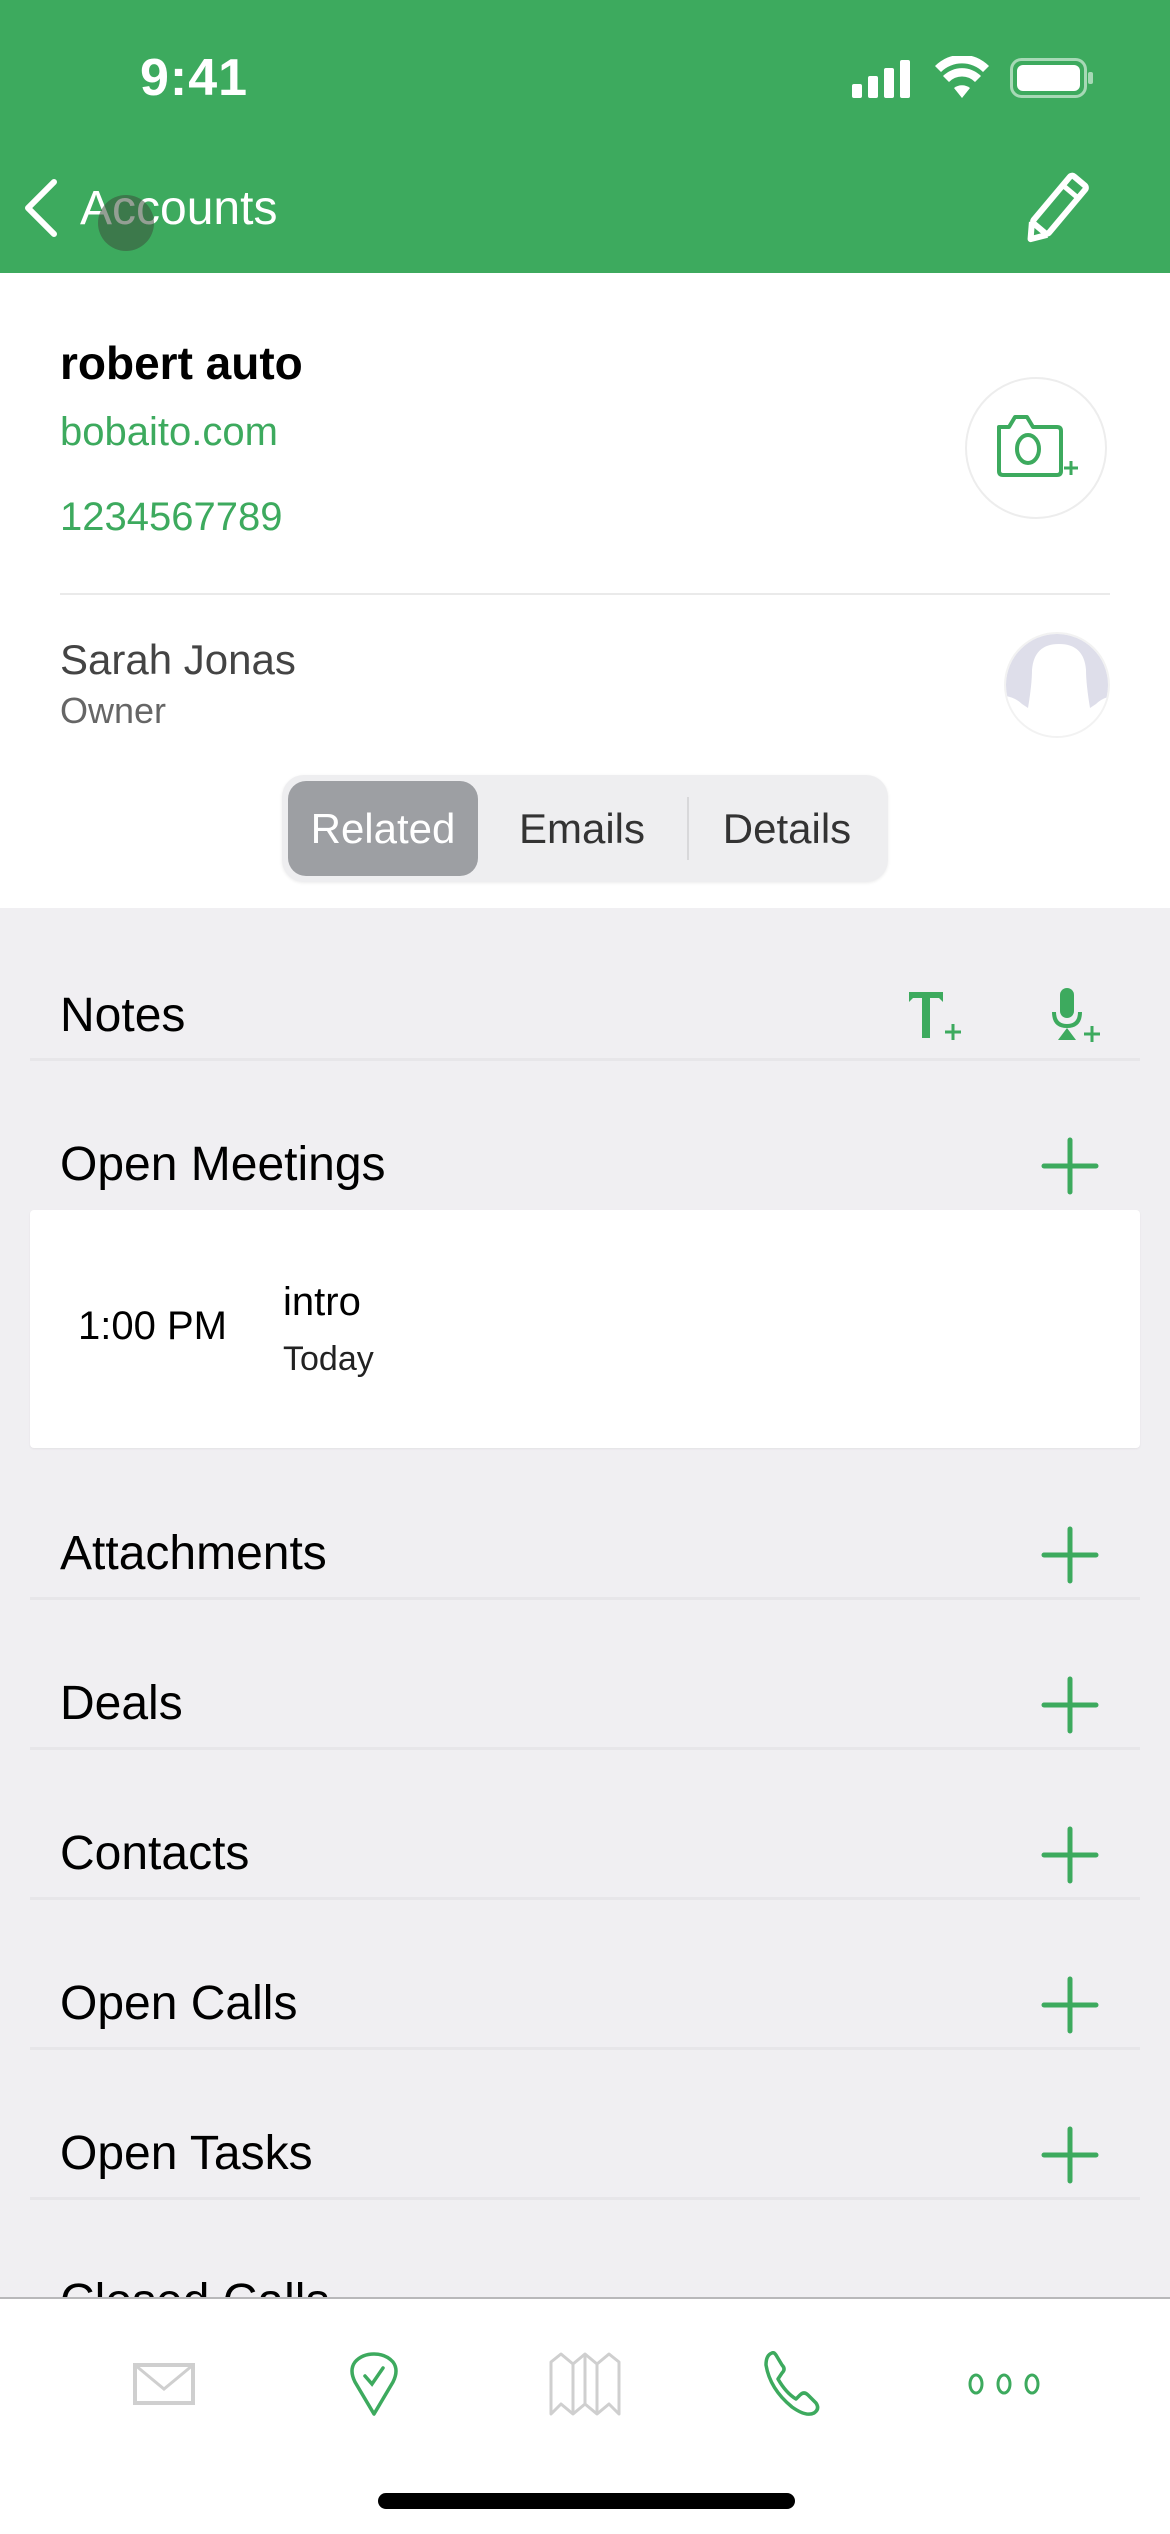 The height and width of the screenshot is (2534, 1170). I want to click on owner-name: Sarah Jonas, so click(178, 660).